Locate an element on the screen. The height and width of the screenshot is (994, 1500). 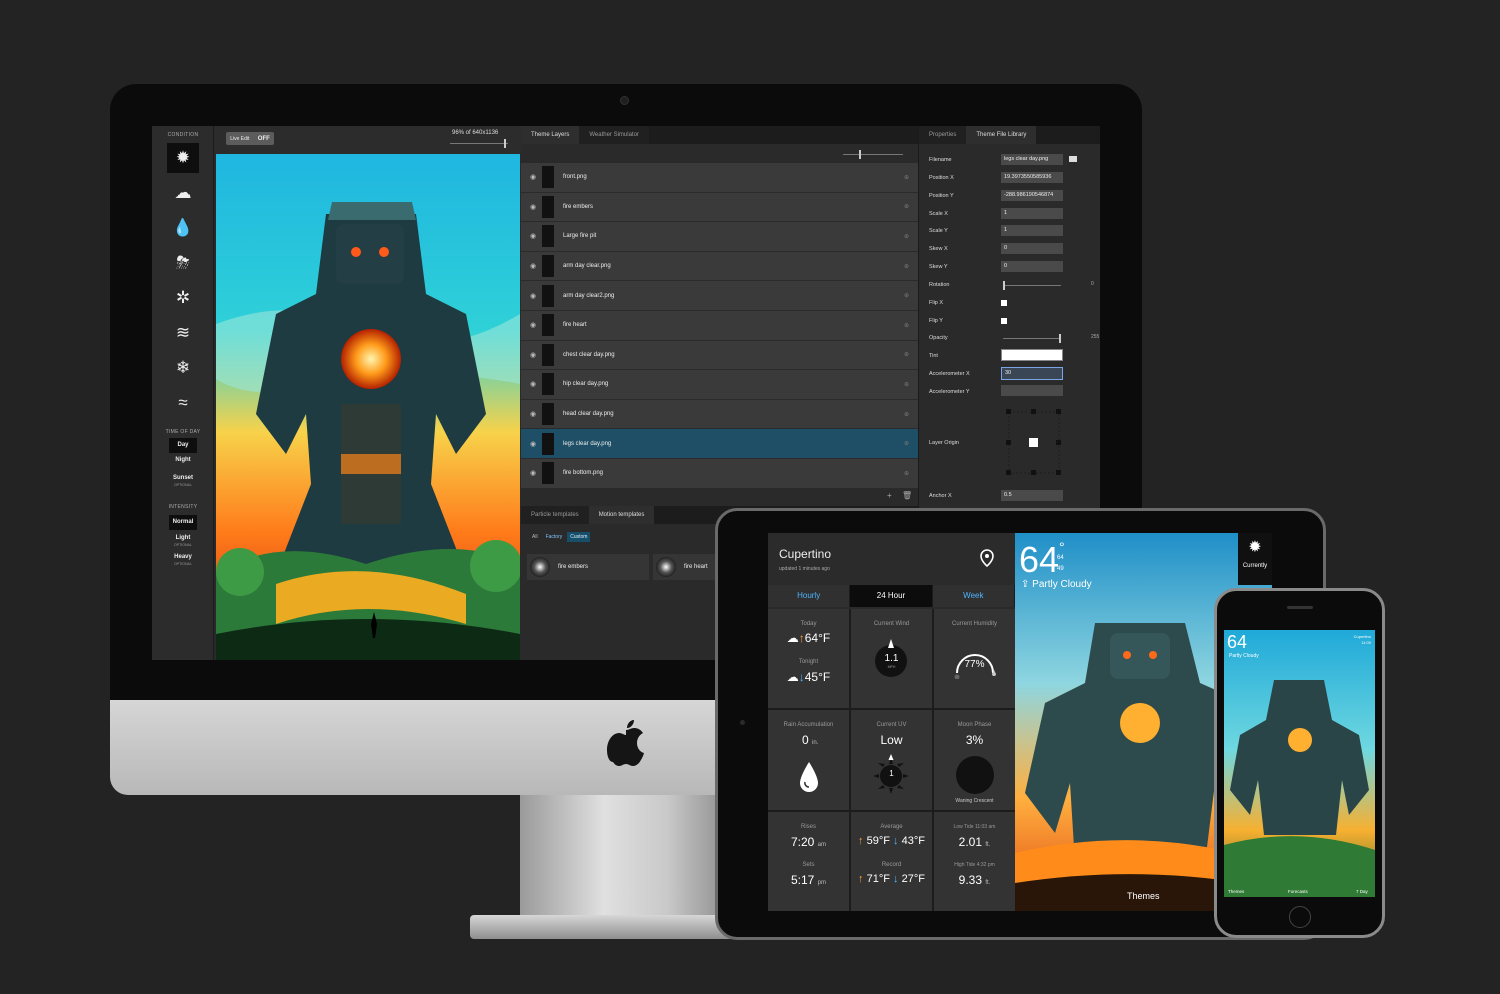
particle-item: fire embers is located at coordinates (588, 567).